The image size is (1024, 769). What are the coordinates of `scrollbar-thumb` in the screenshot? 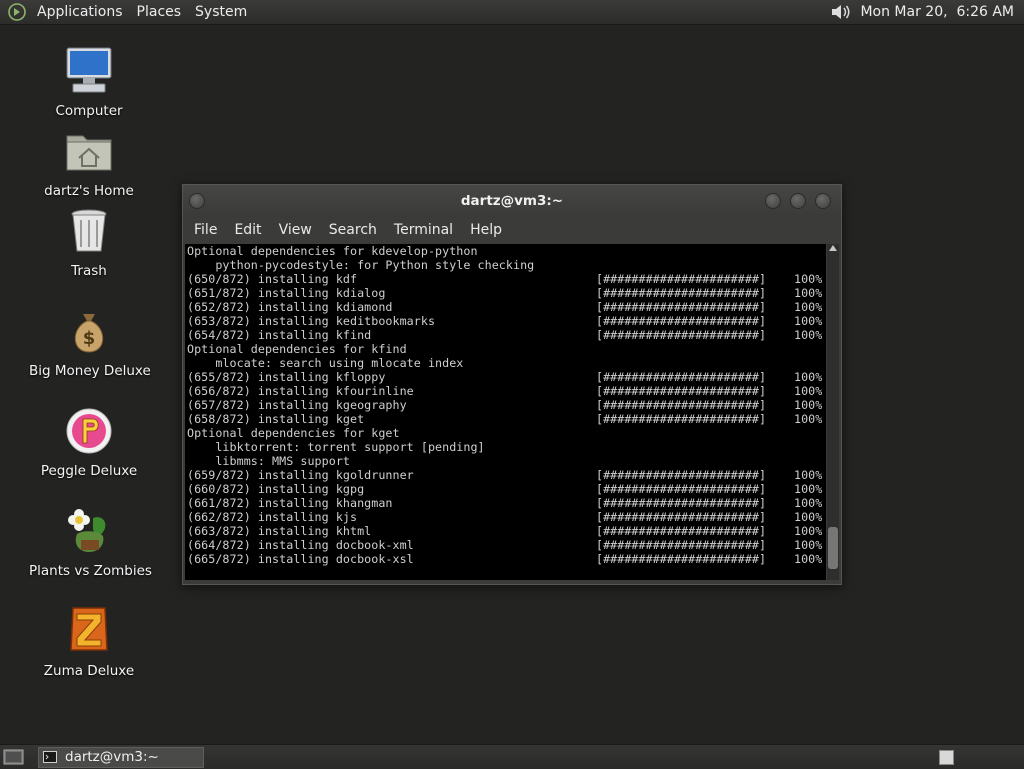 It's located at (833, 548).